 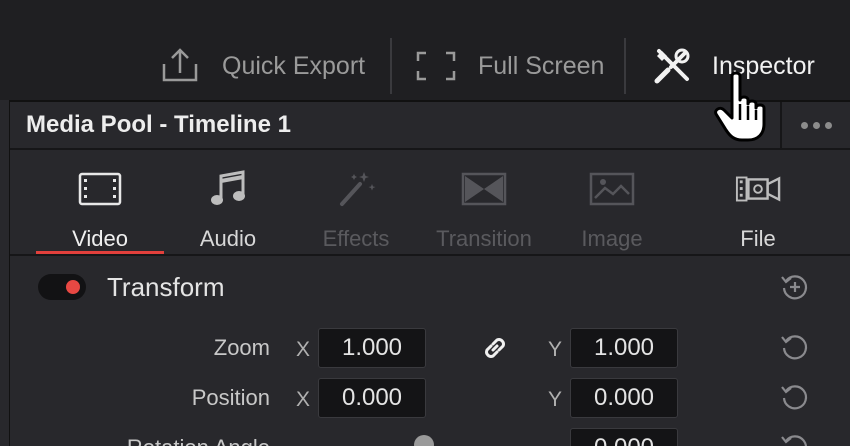 What do you see at coordinates (303, 349) in the screenshot?
I see `zoom-x-axis-label: X` at bounding box center [303, 349].